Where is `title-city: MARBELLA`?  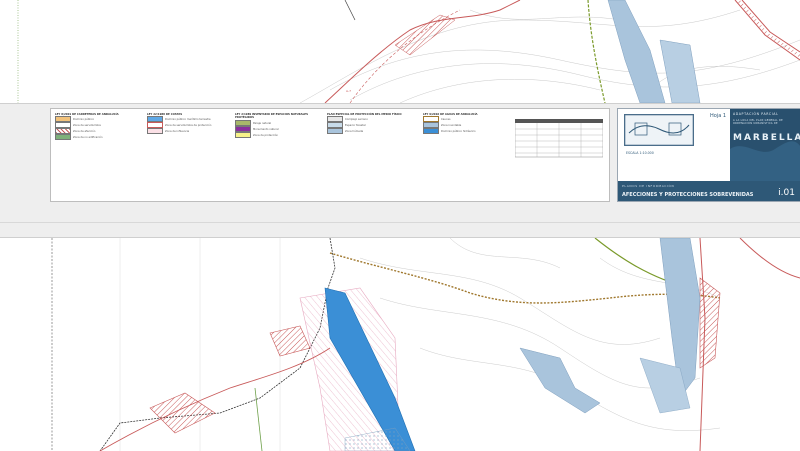 title-city: MARBELLA is located at coordinates (766, 138).